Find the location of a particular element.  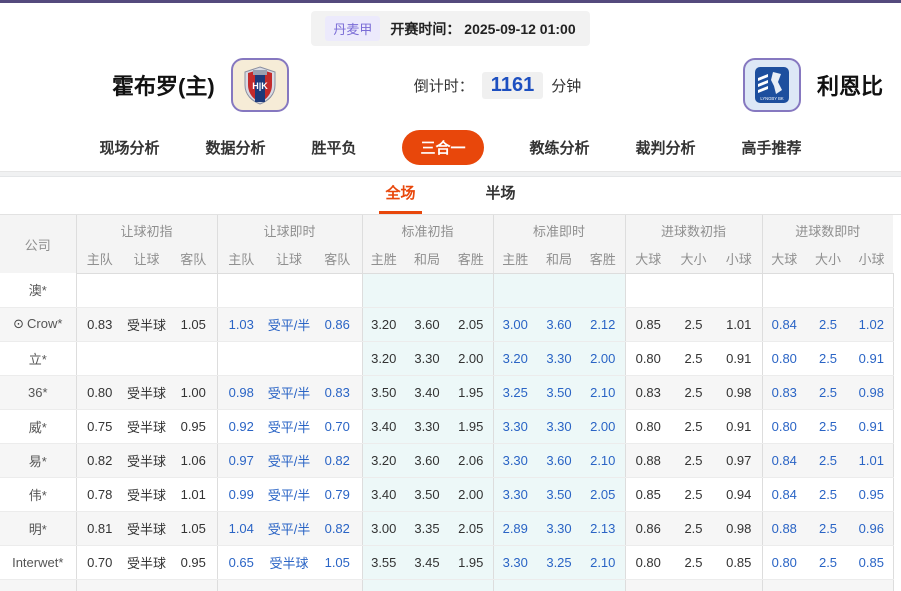

company-cell is located at coordinates (38, 585).